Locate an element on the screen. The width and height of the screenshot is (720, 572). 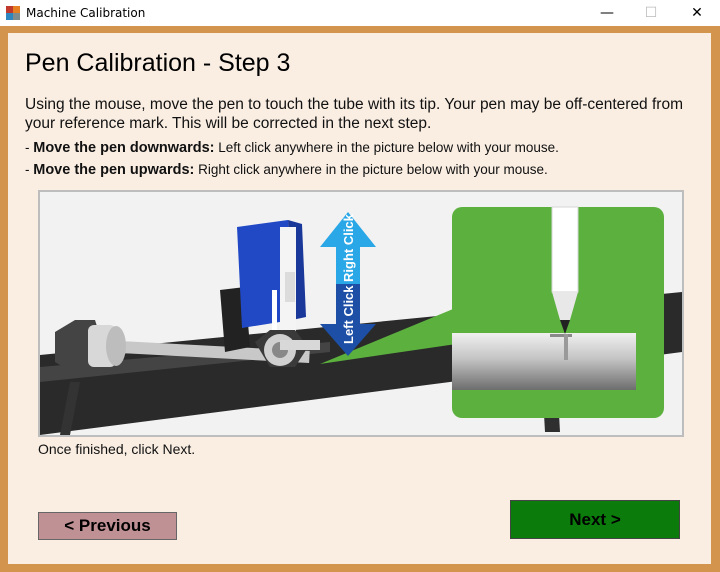
pen-closeup is located at coordinates (565, 249).